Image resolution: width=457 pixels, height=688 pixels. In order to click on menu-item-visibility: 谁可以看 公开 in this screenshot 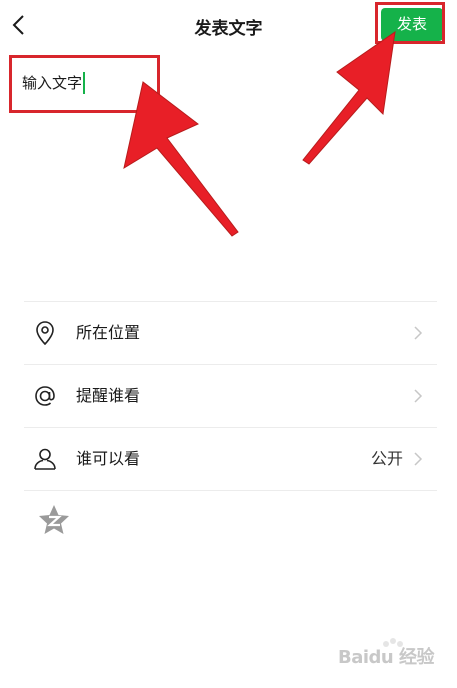, I will do `click(230, 459)`.